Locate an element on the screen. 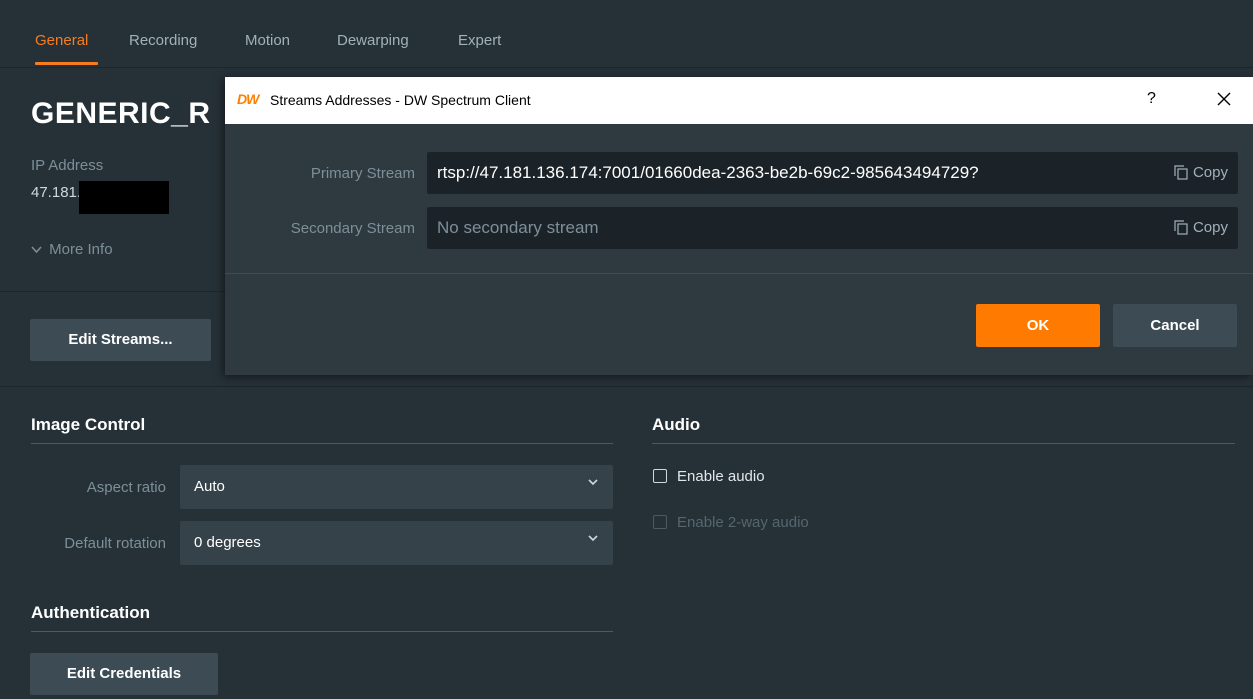  aspect-ratio-value: Auto is located at coordinates (209, 486).